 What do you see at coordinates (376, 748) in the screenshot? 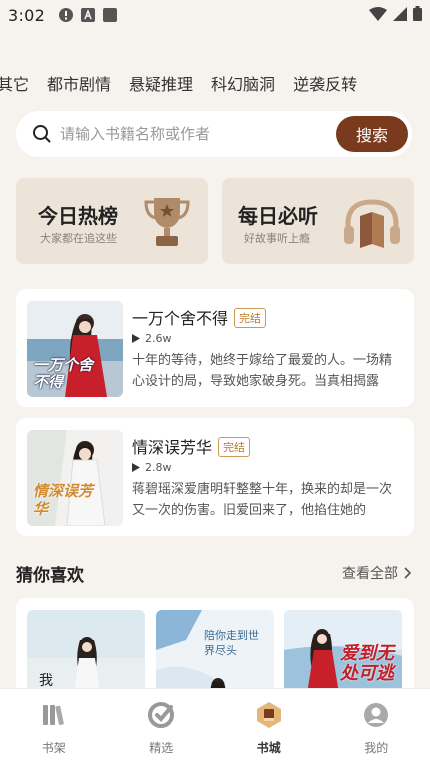
I see `nav-label: 我的` at bounding box center [376, 748].